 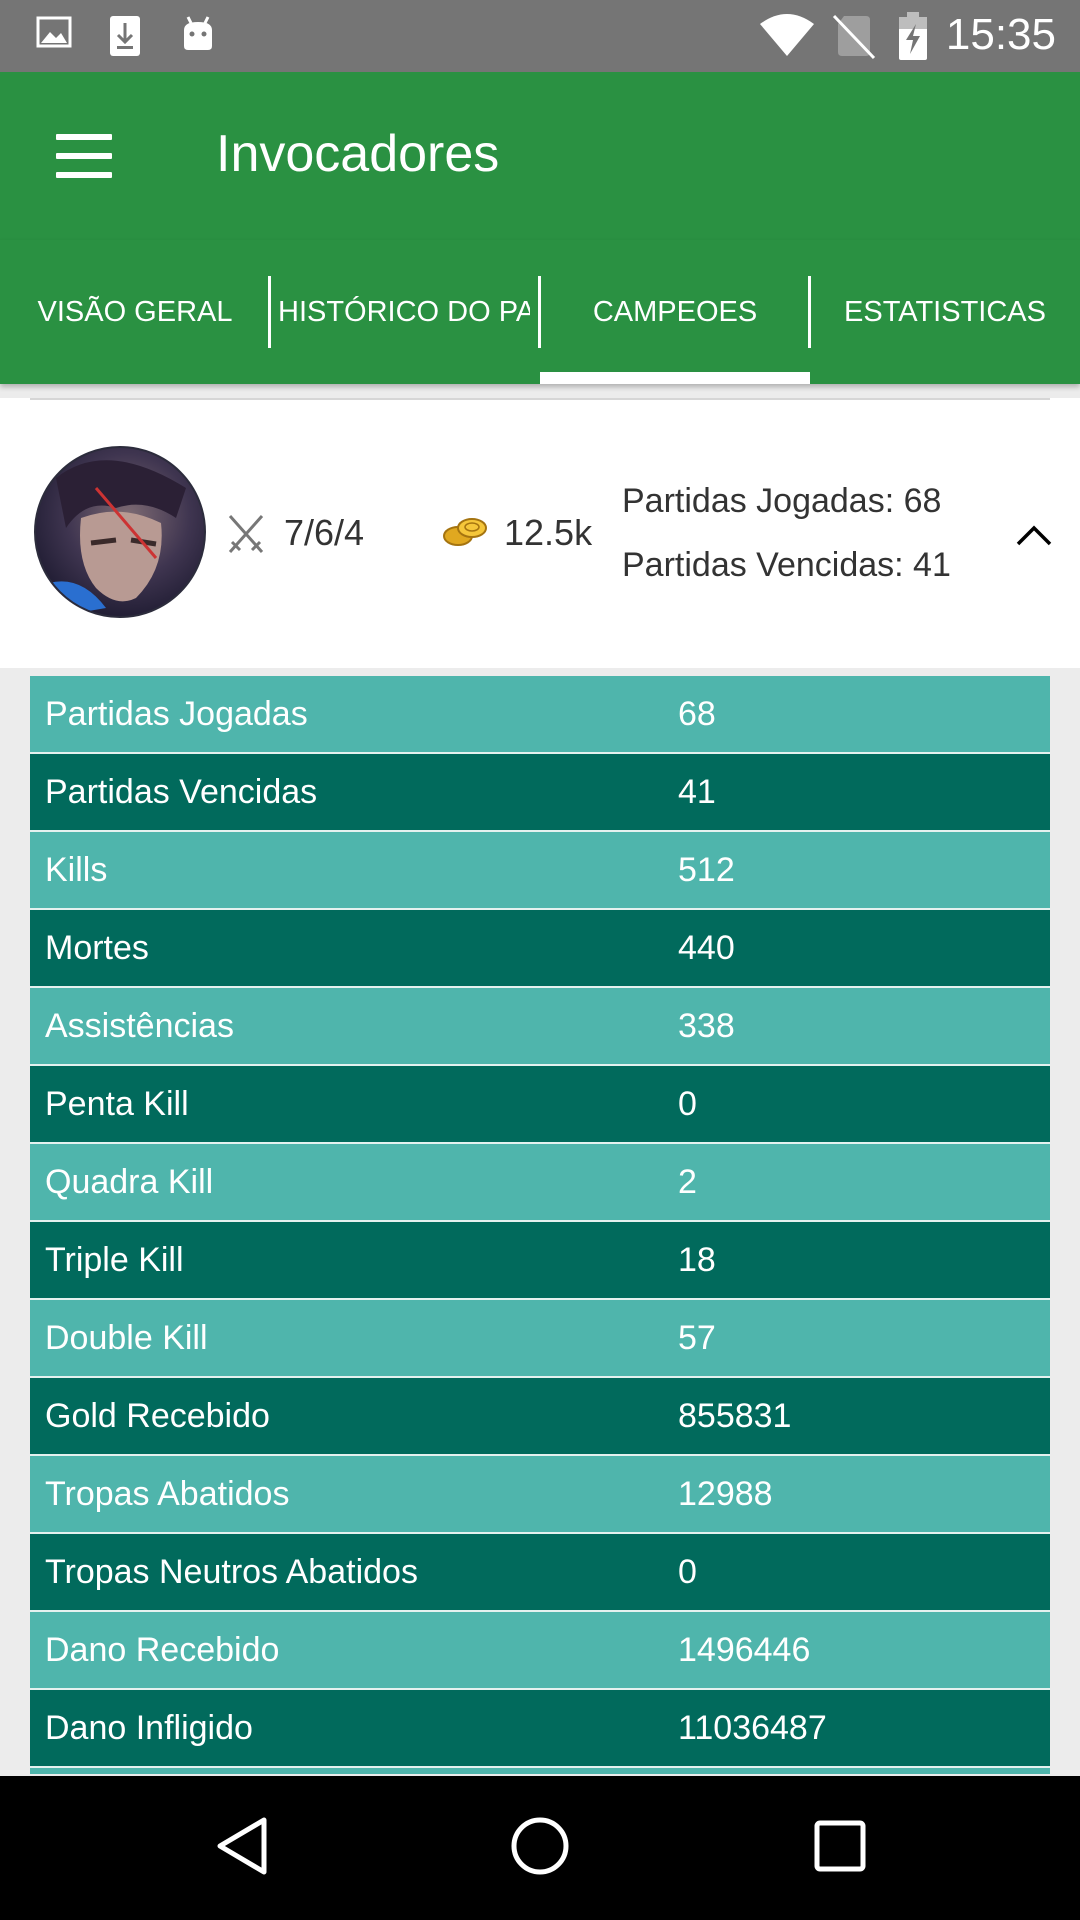 What do you see at coordinates (120, 532) in the screenshot?
I see `champion-portrait` at bounding box center [120, 532].